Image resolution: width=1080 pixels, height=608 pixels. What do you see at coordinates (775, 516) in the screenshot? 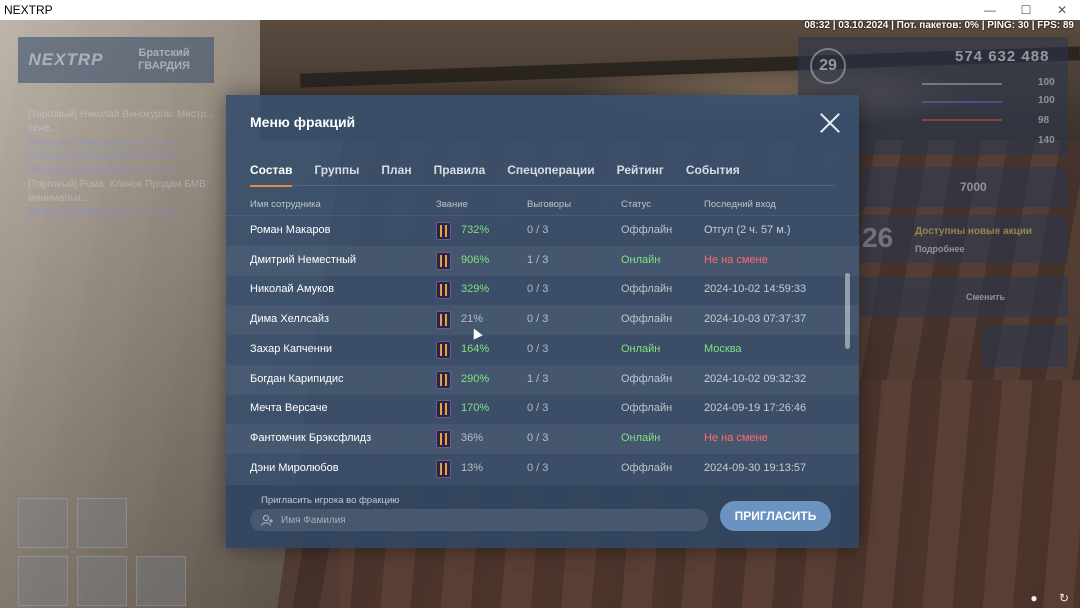
I see `invite-button: ПРИГЛАСИТЬ` at bounding box center [775, 516].